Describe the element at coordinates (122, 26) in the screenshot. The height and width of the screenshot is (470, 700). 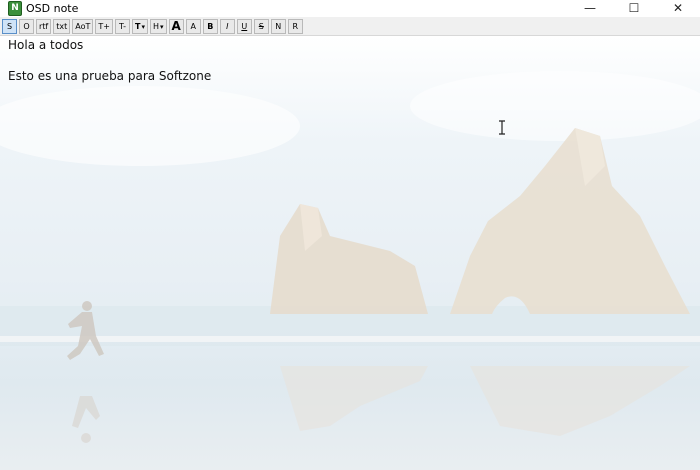
I see `toolbar-button-transparency-minus: T-` at that location.